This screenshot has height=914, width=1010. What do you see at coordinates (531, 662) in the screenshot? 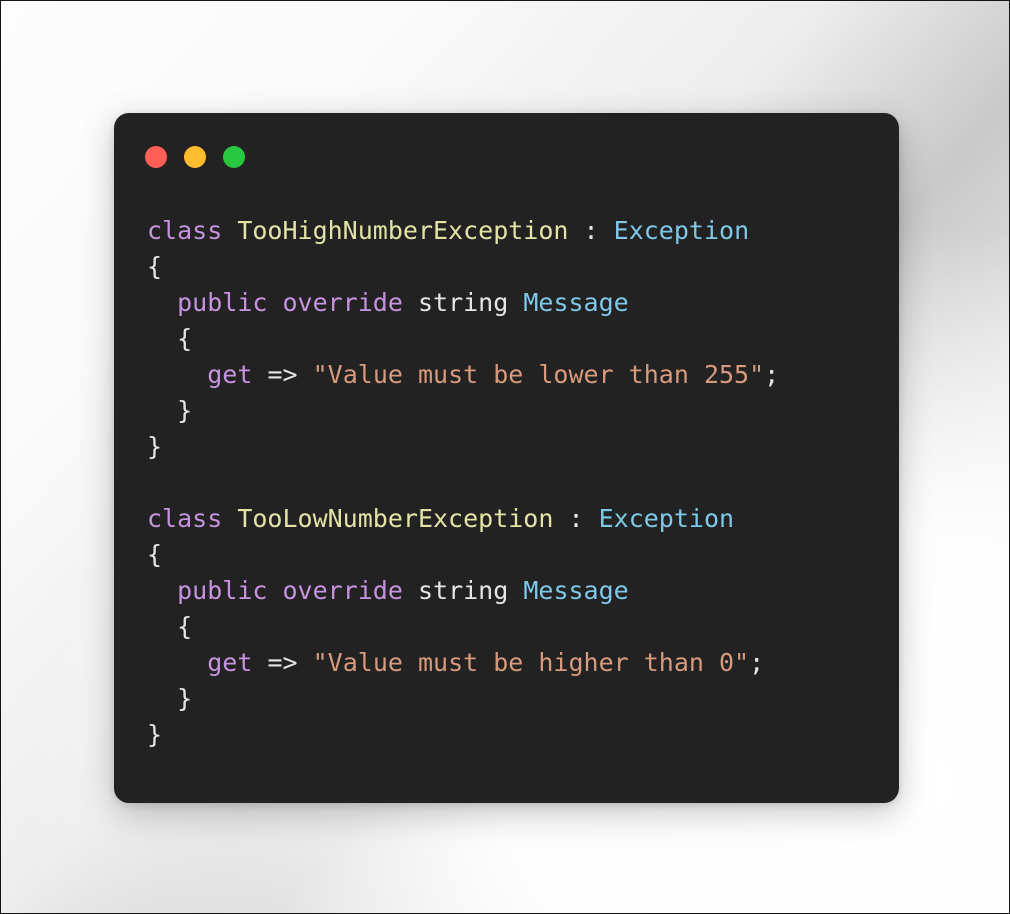
I see `code-token-str: "Value must be higher than 0"` at bounding box center [531, 662].